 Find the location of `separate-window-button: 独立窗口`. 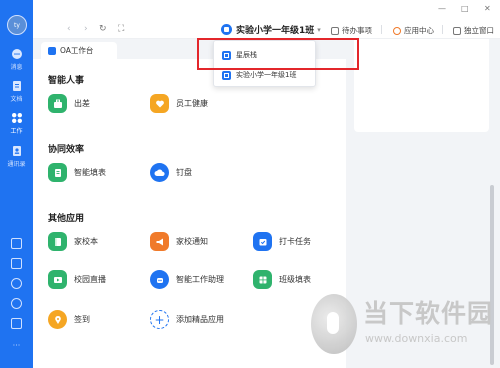

separate-window-button: 独立窗口 is located at coordinates (473, 30).